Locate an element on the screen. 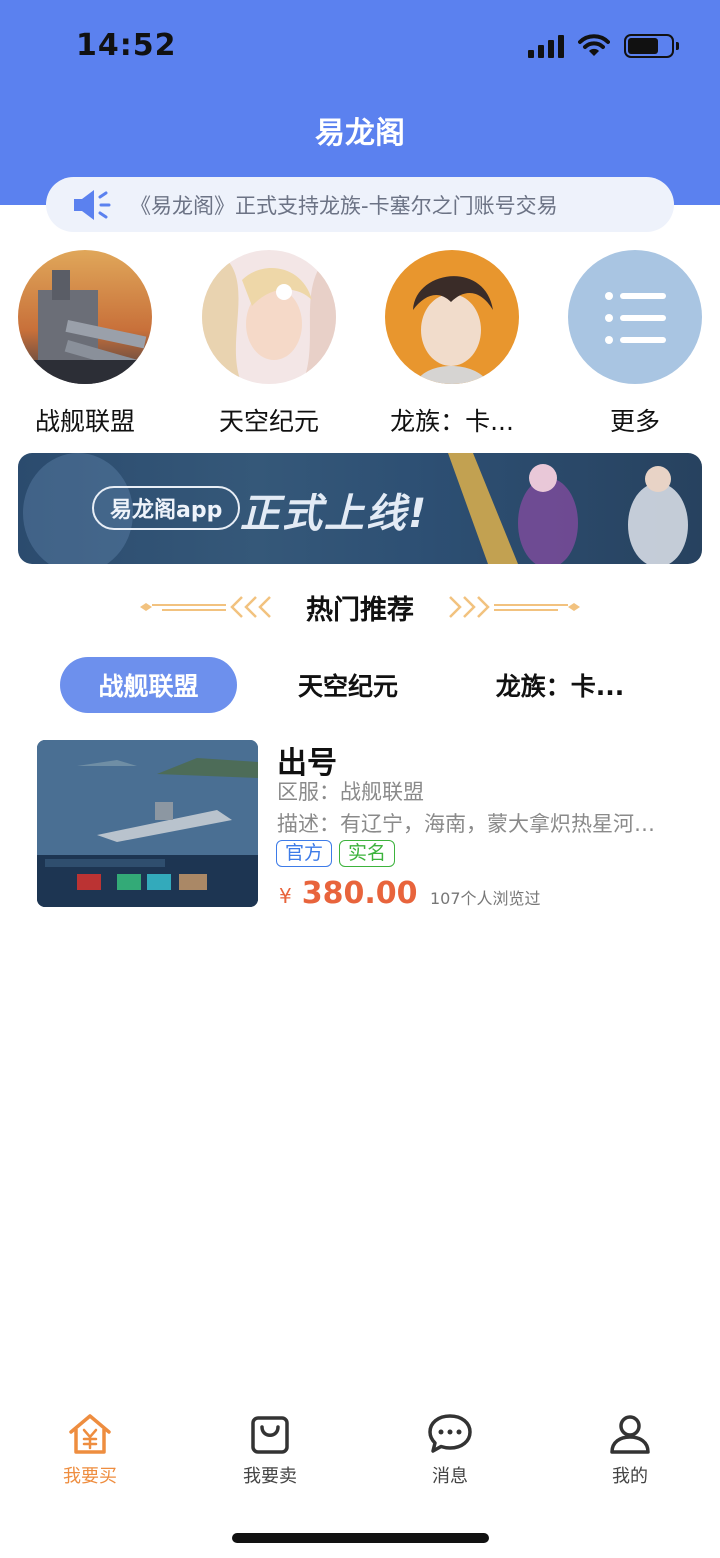 The height and width of the screenshot is (1558, 720). bottom-tab-bar: 我要买 我要卖 消息 我的 is located at coordinates (360, 1457).